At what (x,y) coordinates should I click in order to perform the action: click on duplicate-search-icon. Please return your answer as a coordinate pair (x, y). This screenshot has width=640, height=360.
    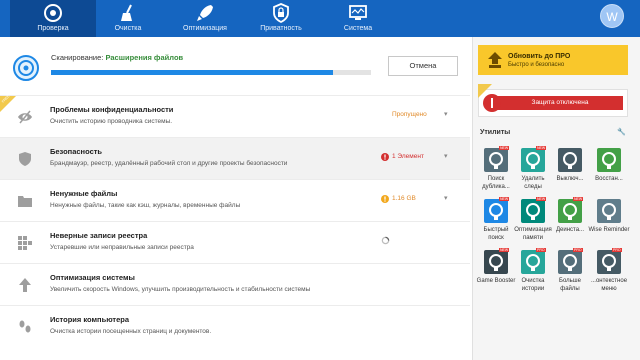
    Looking at the image, I should click on (496, 160).